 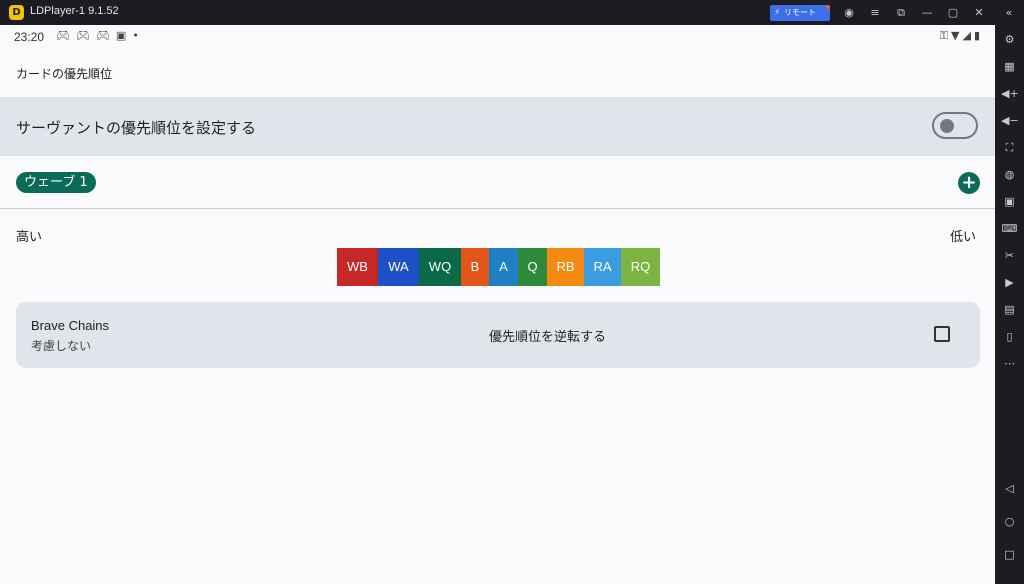 I want to click on maximize-icon: ▢, so click(x=953, y=13).